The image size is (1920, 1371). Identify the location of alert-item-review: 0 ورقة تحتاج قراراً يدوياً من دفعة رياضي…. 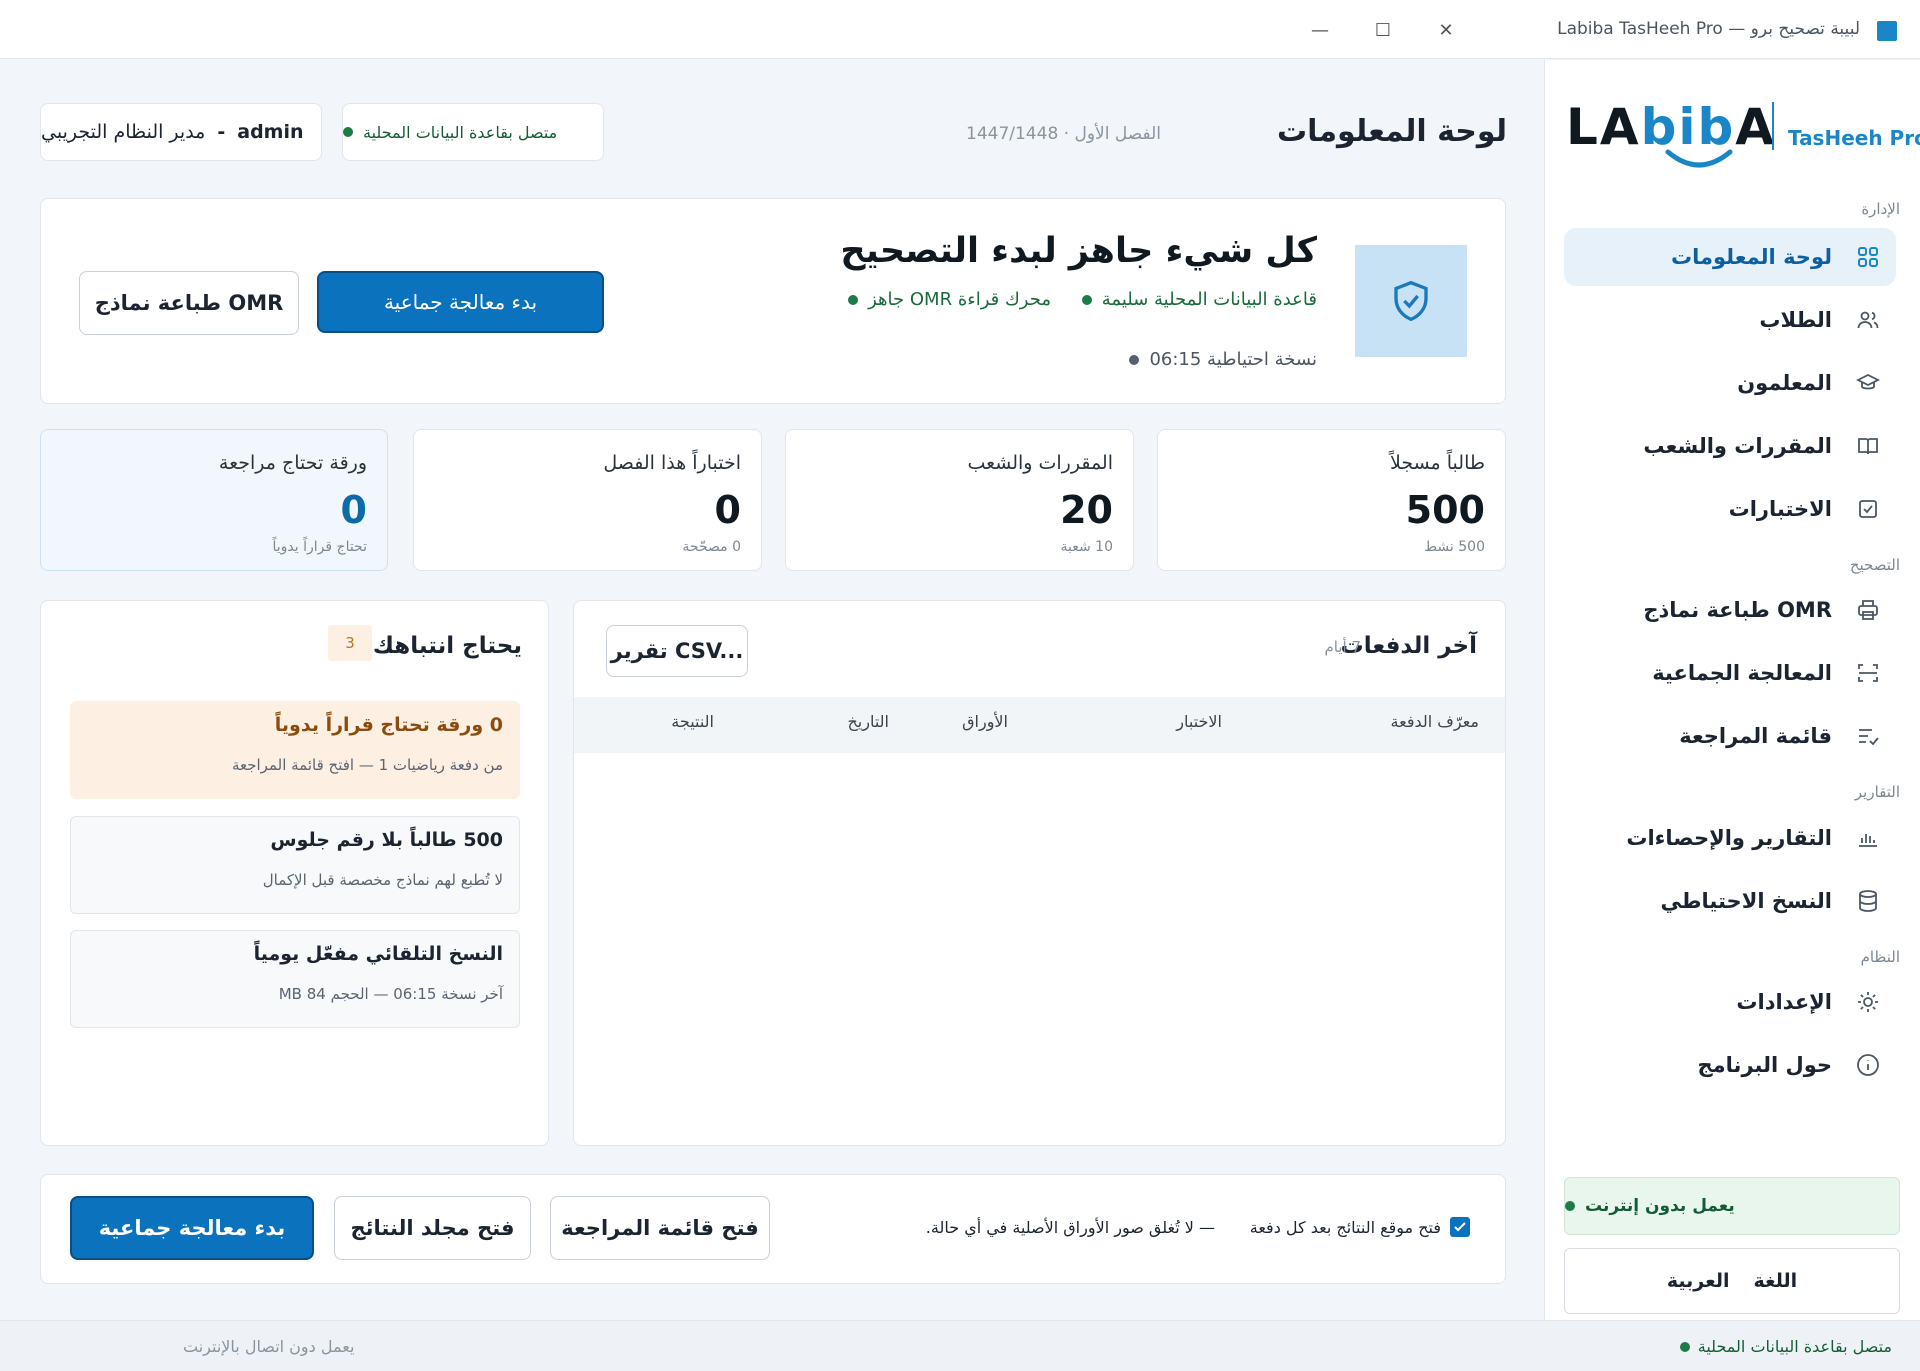
(295, 750).